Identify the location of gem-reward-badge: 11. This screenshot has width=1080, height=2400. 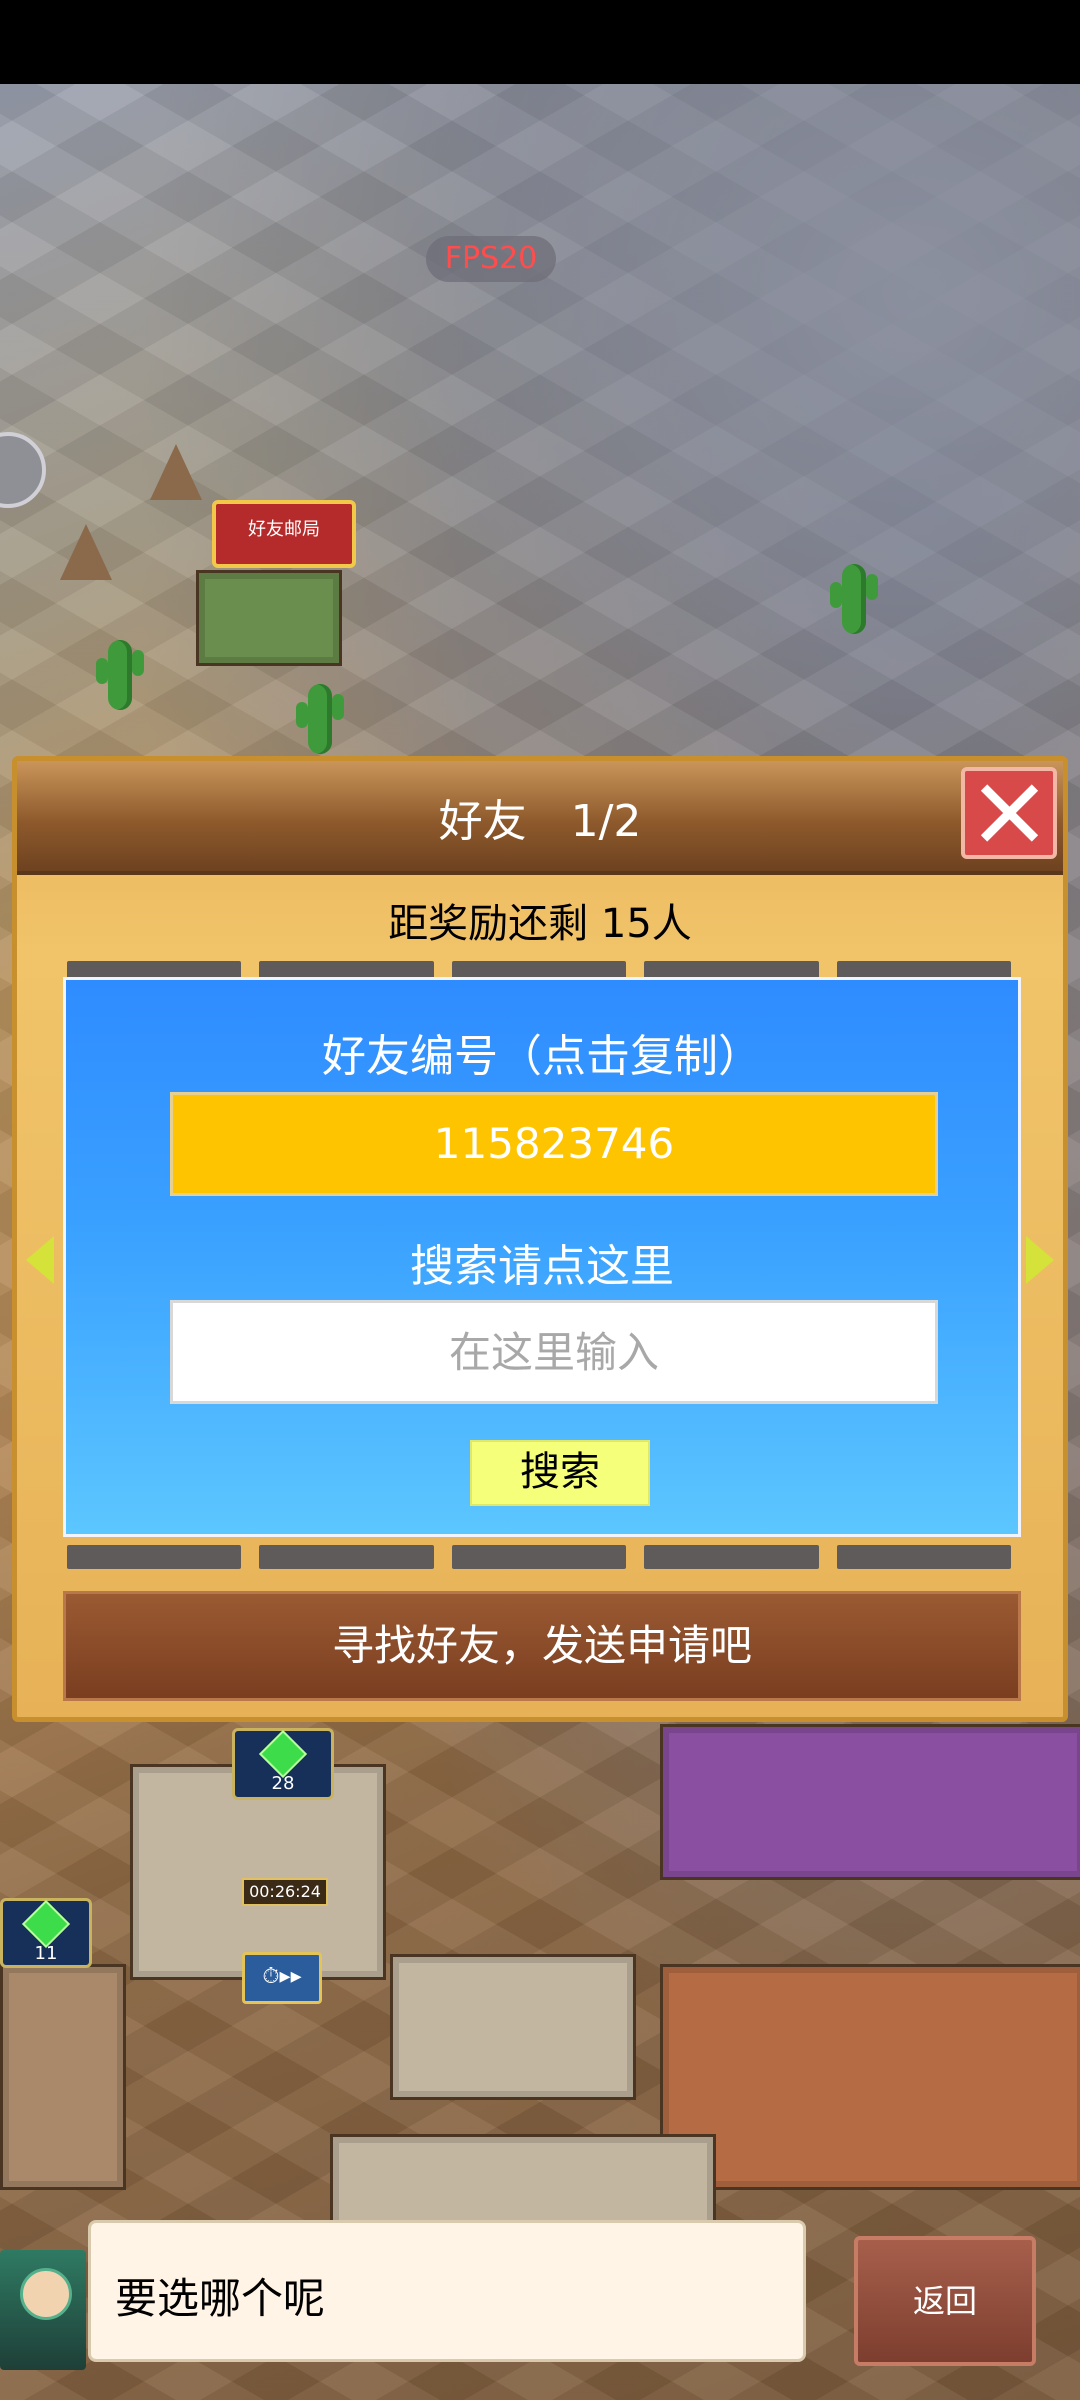
(46, 1933).